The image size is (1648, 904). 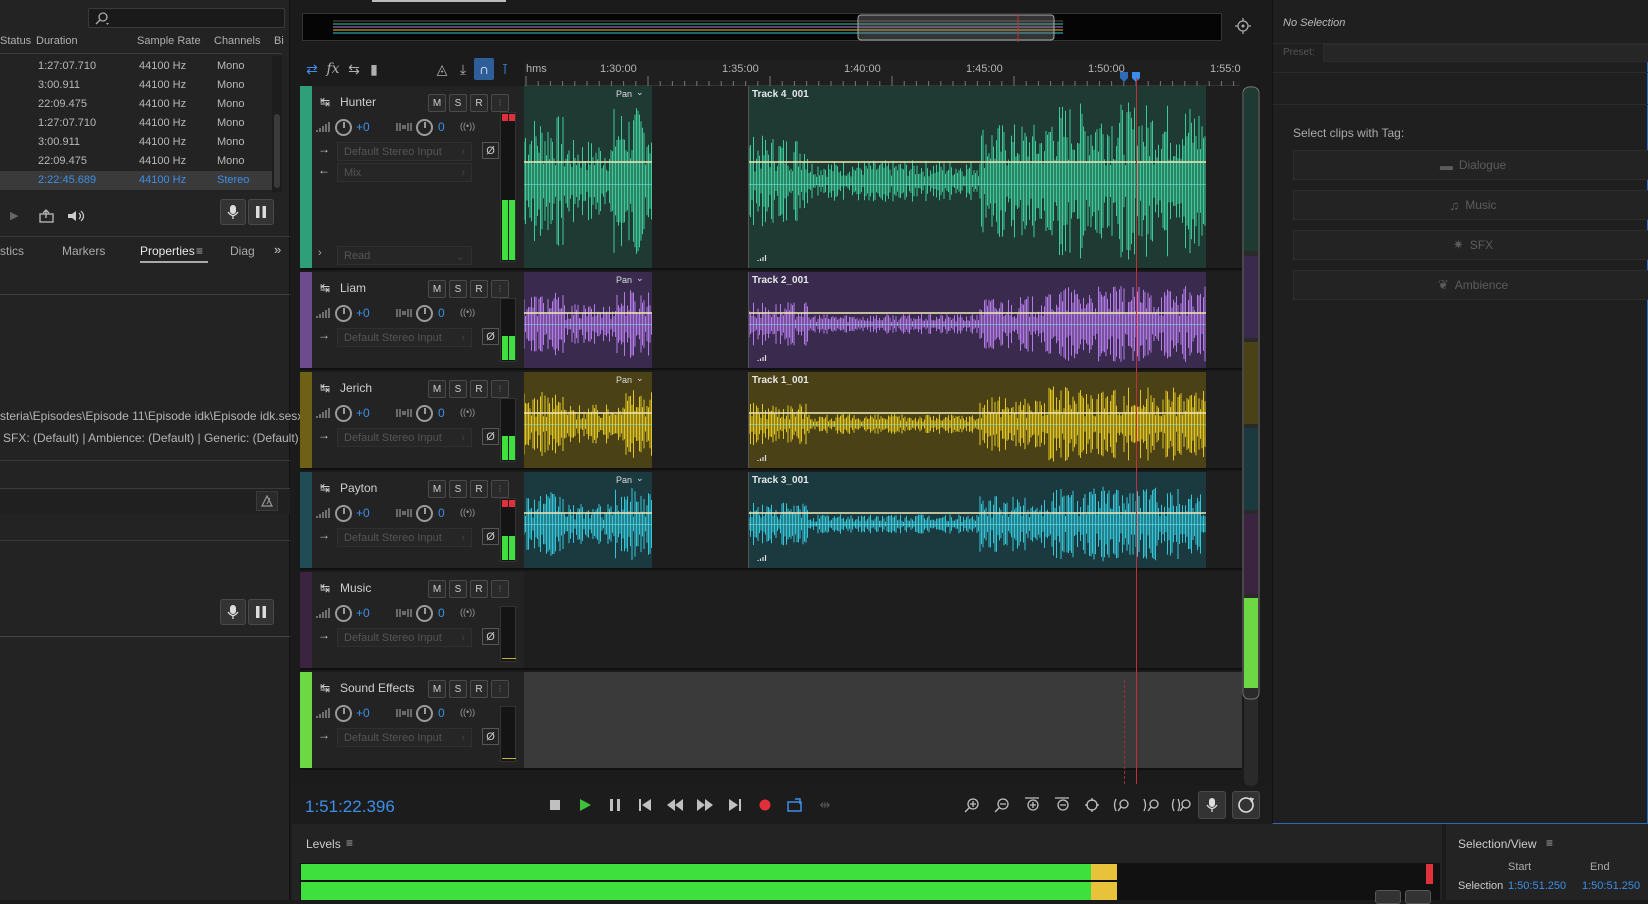 I want to click on track-lane: Pan ⌄ Track 2_001, so click(x=883, y=320).